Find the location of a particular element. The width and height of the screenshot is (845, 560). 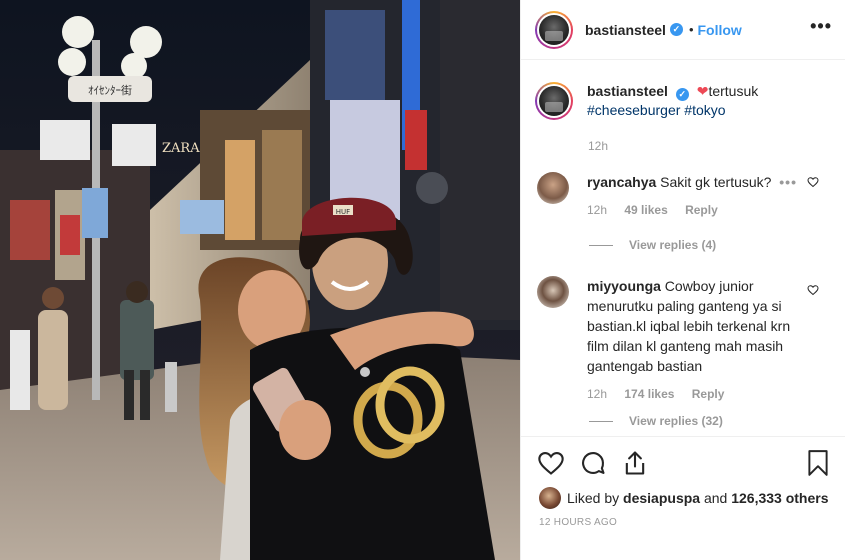

caption-text: tertusuk is located at coordinates (733, 91).